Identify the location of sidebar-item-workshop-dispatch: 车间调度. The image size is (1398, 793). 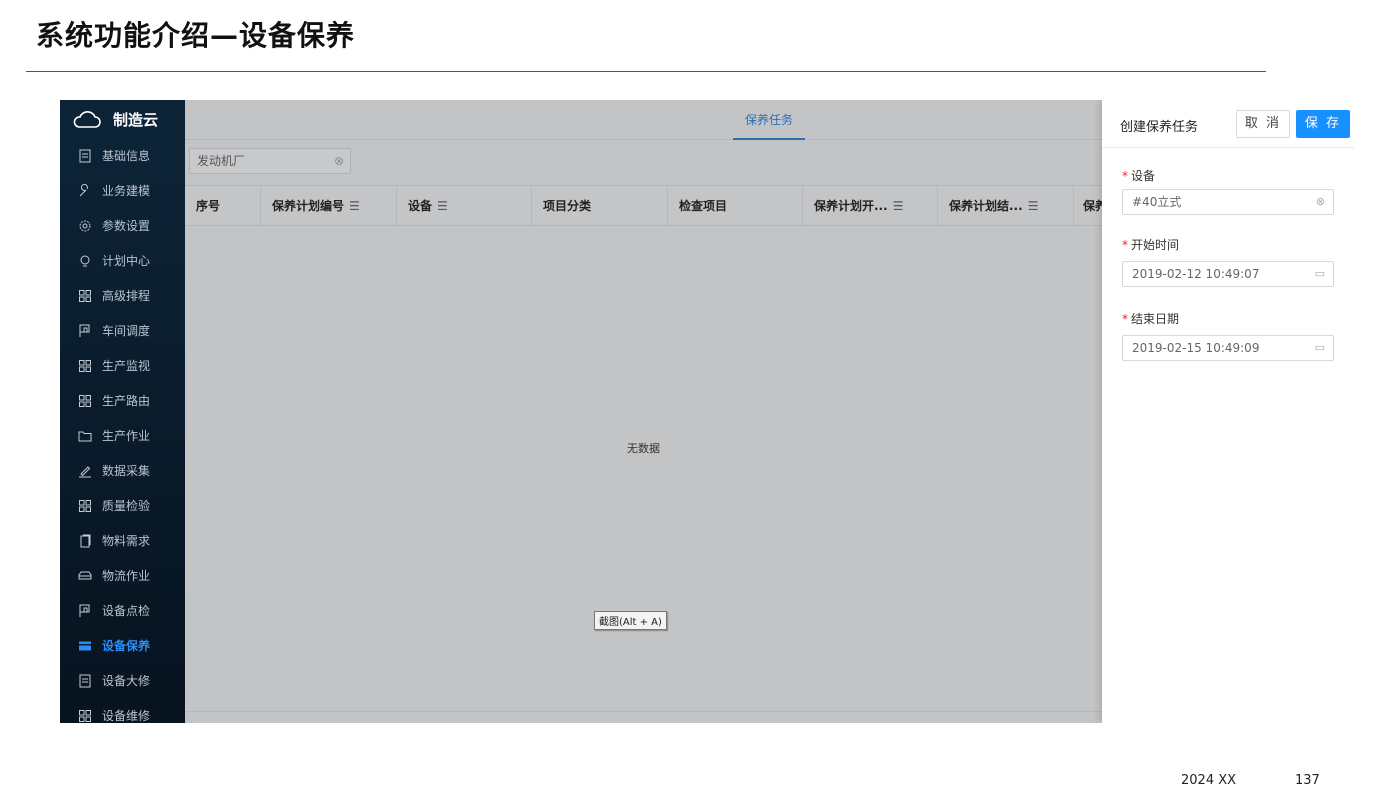
(122, 330).